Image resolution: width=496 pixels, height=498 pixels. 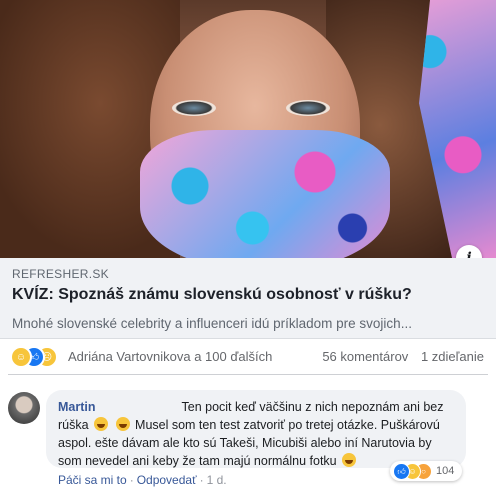 I want to click on haha-icon: ☺, so click(x=21, y=357).